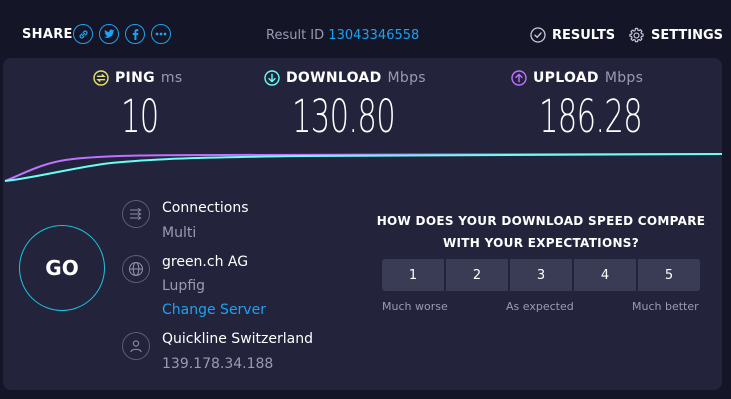 Image resolution: width=731 pixels, height=399 pixels. What do you see at coordinates (83, 34) in the screenshot?
I see `link-icon` at bounding box center [83, 34].